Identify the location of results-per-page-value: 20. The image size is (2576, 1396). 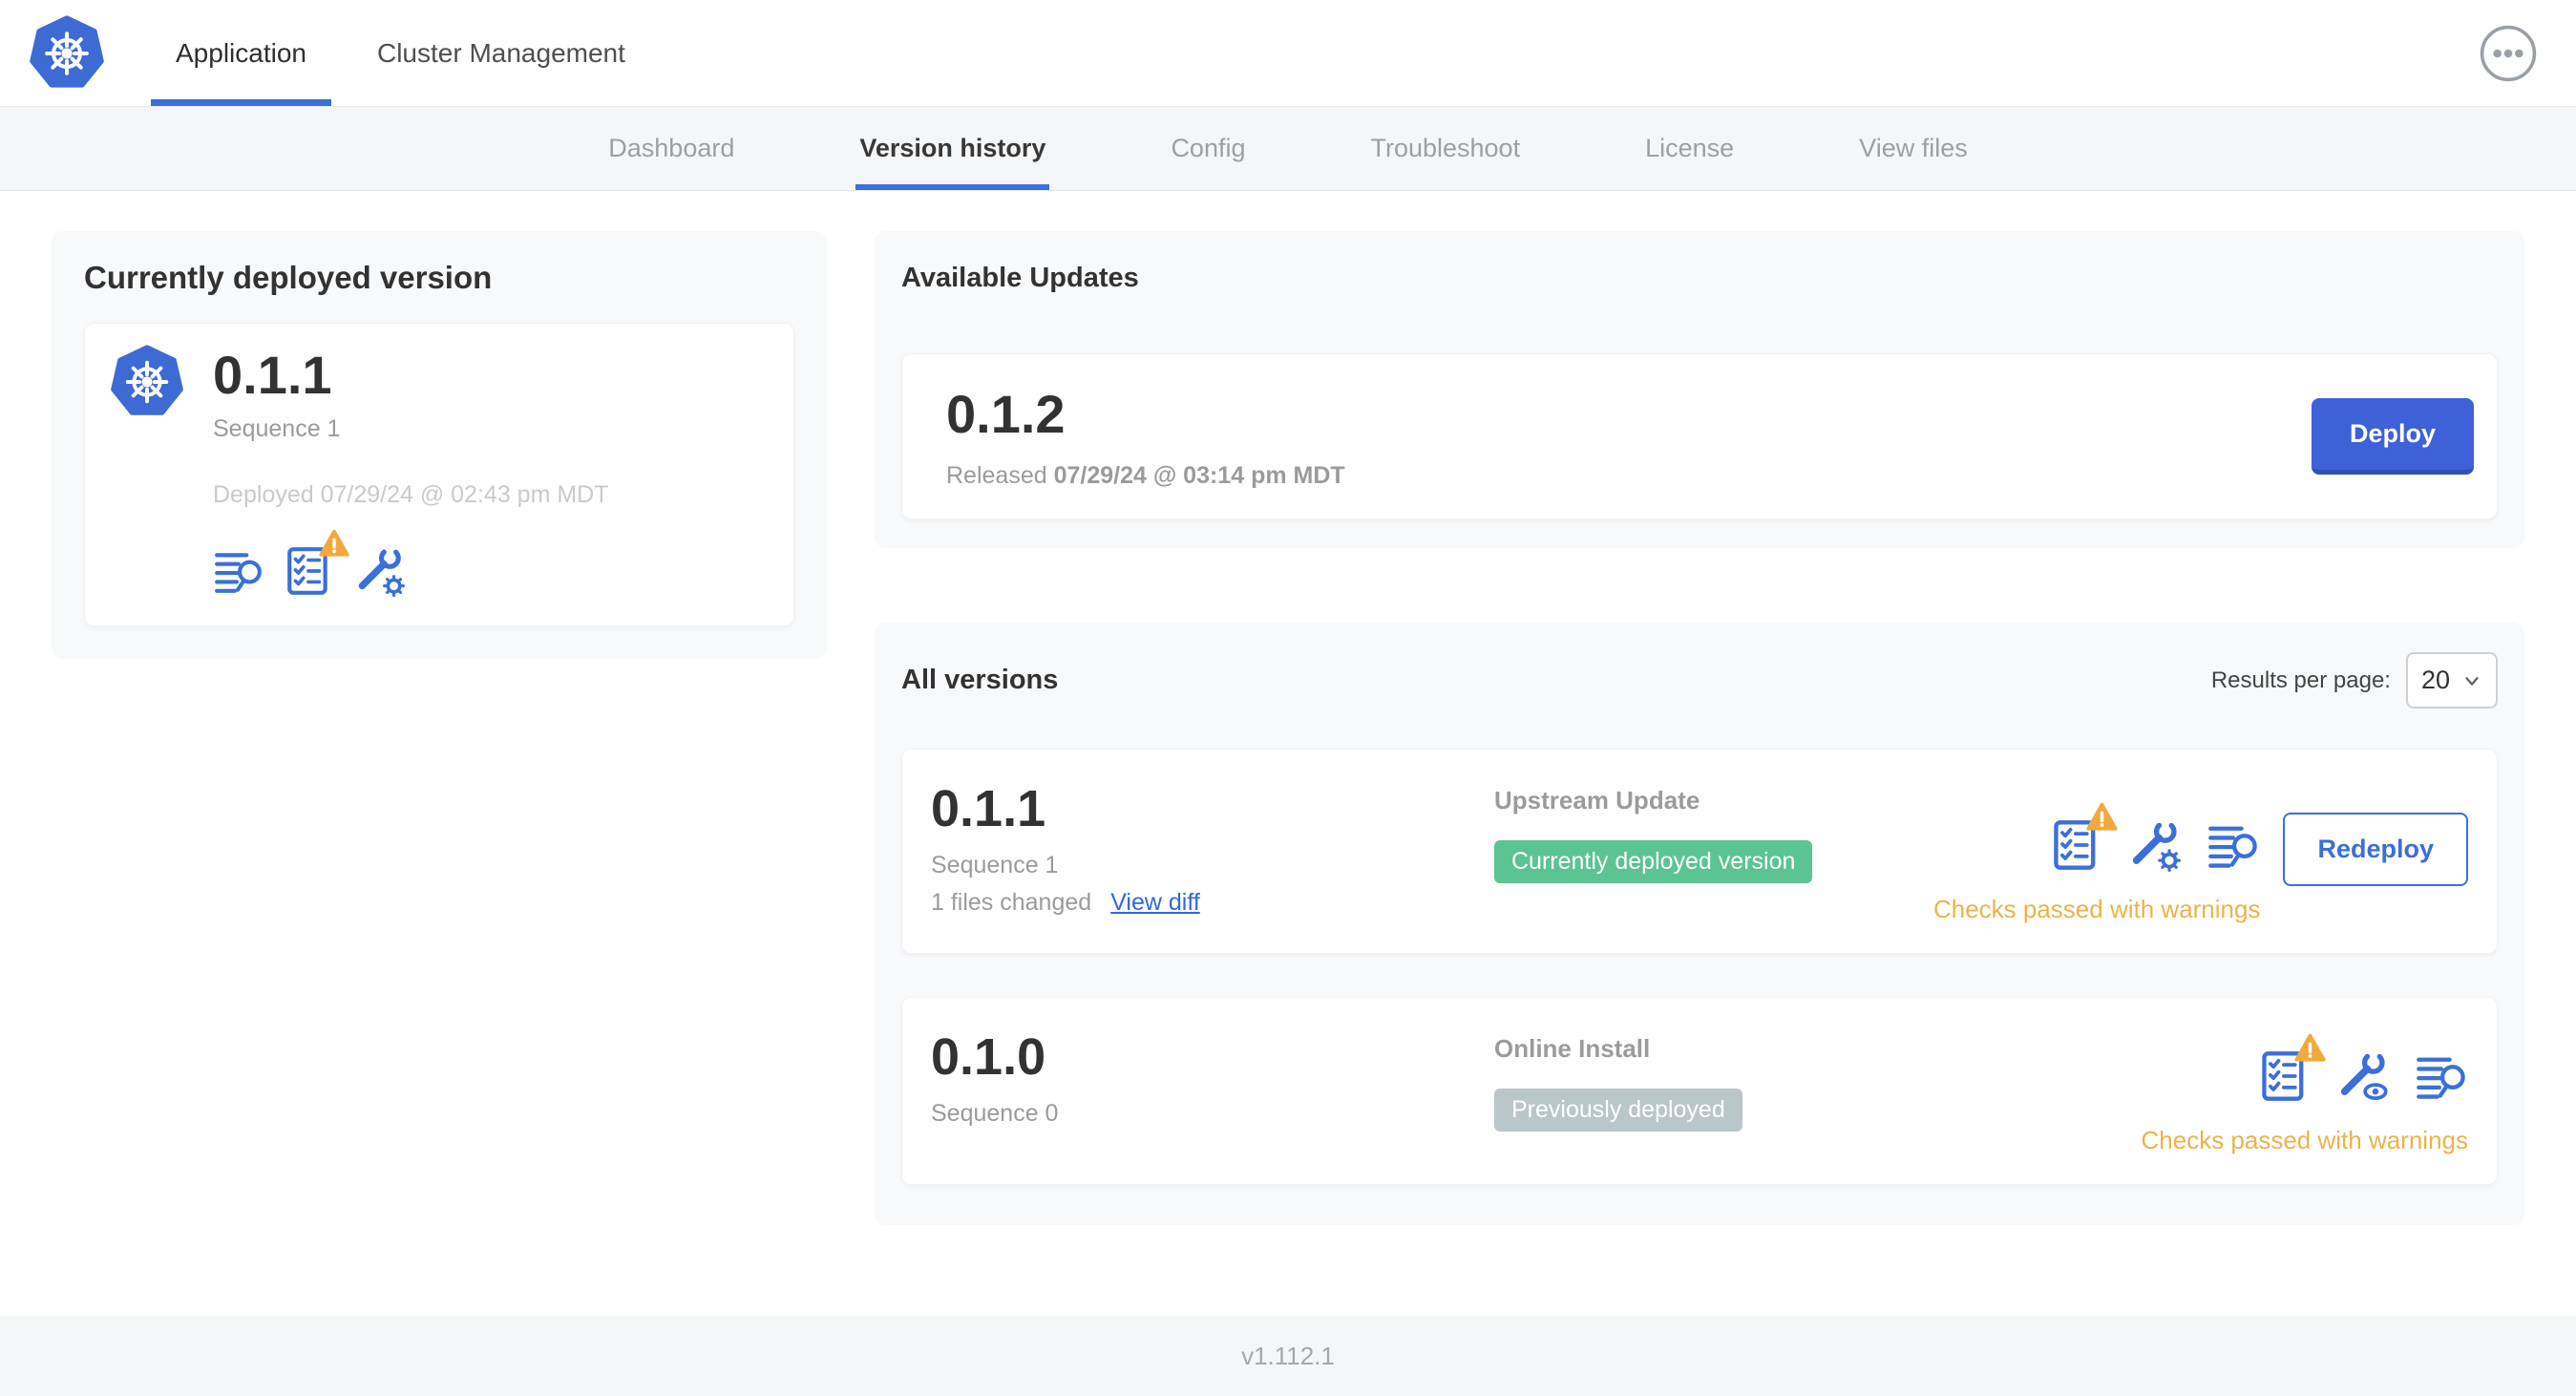
(2435, 680).